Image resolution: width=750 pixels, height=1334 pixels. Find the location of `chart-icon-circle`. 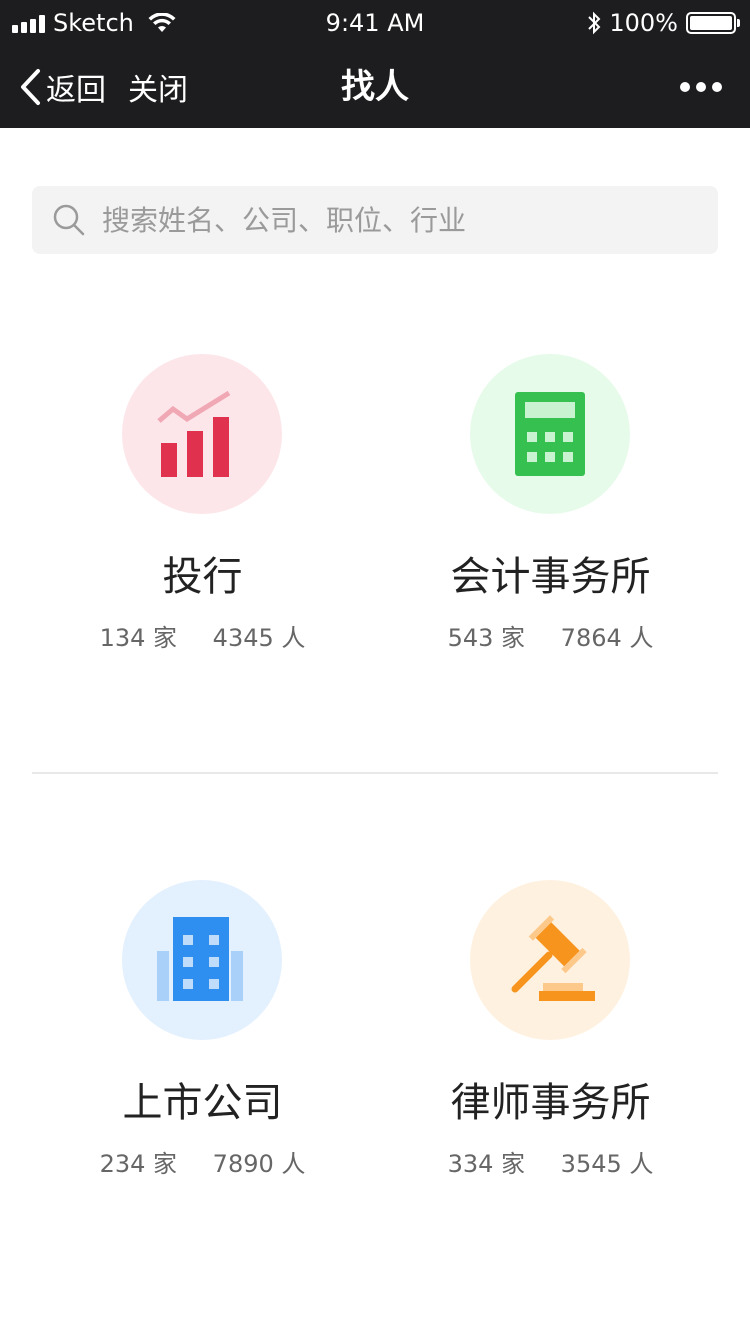

chart-icon-circle is located at coordinates (202, 434).